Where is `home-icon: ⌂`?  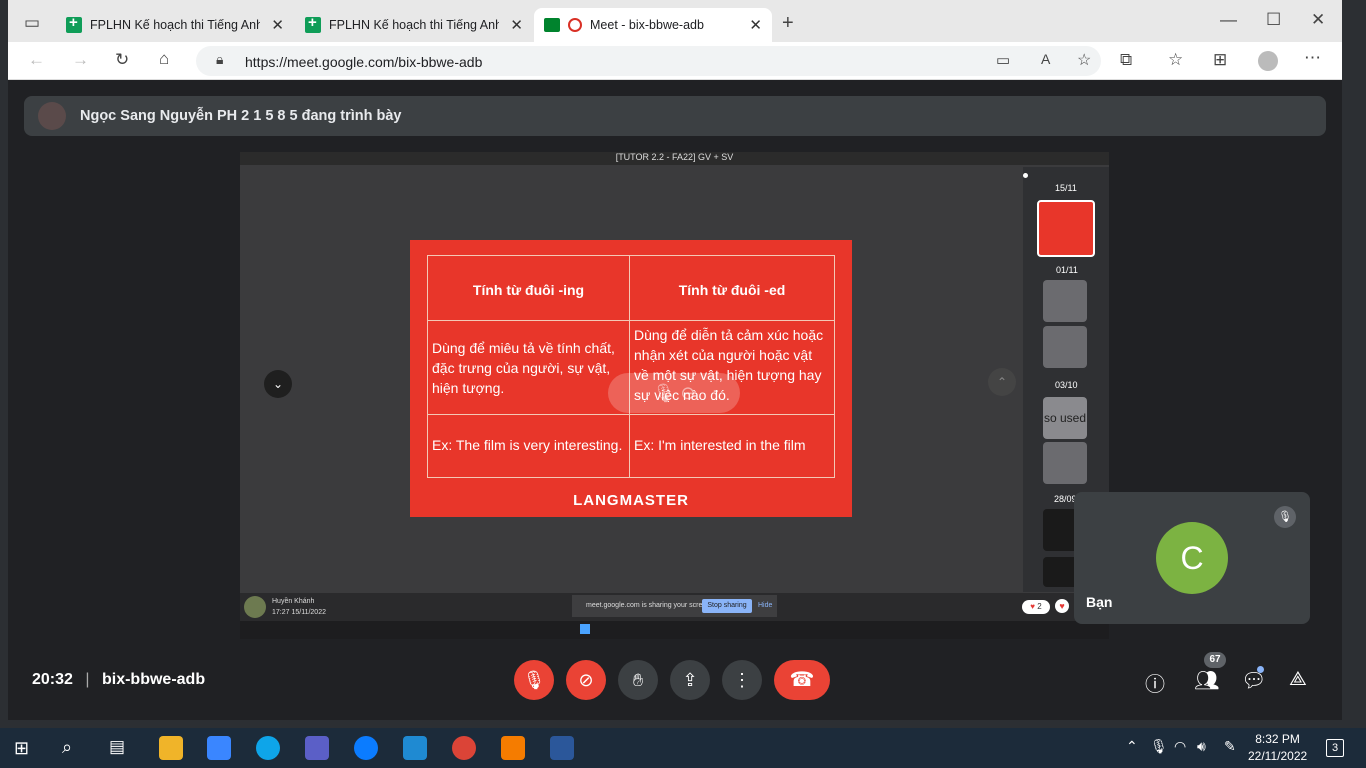 home-icon: ⌂ is located at coordinates (164, 59).